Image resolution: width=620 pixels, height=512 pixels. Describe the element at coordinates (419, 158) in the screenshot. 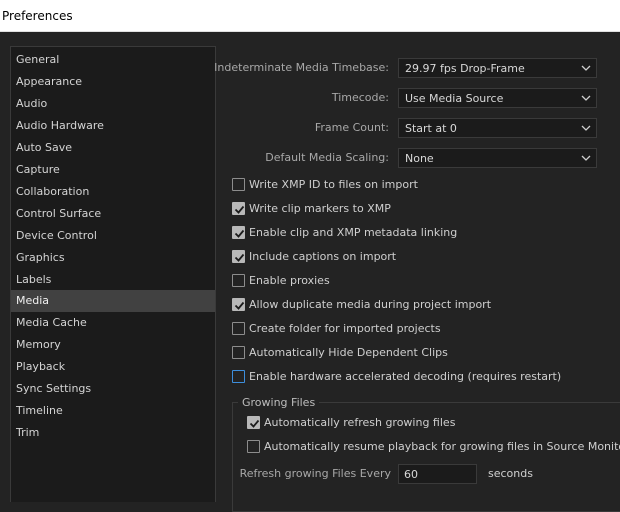

I see `media-scaling-value: None` at that location.